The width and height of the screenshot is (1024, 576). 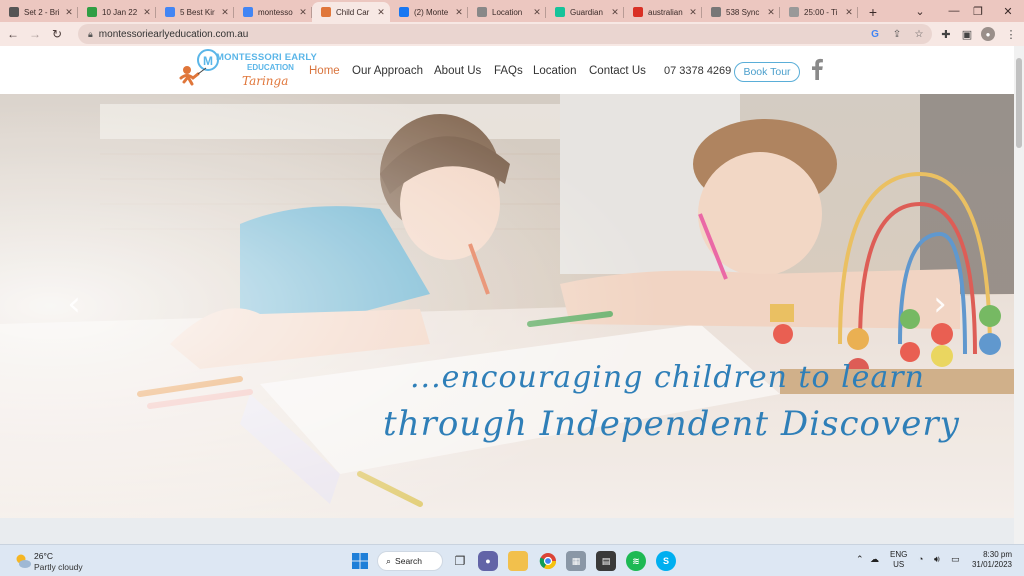 I want to click on nav-our-approach: Our Approach, so click(x=387, y=71).